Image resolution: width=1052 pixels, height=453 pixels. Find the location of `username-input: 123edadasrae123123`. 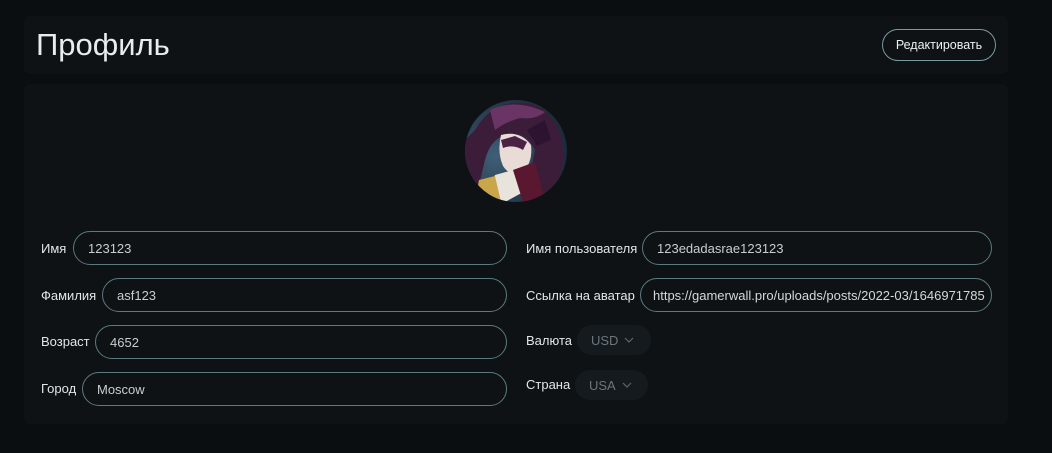

username-input: 123edadasrae123123 is located at coordinates (817, 248).